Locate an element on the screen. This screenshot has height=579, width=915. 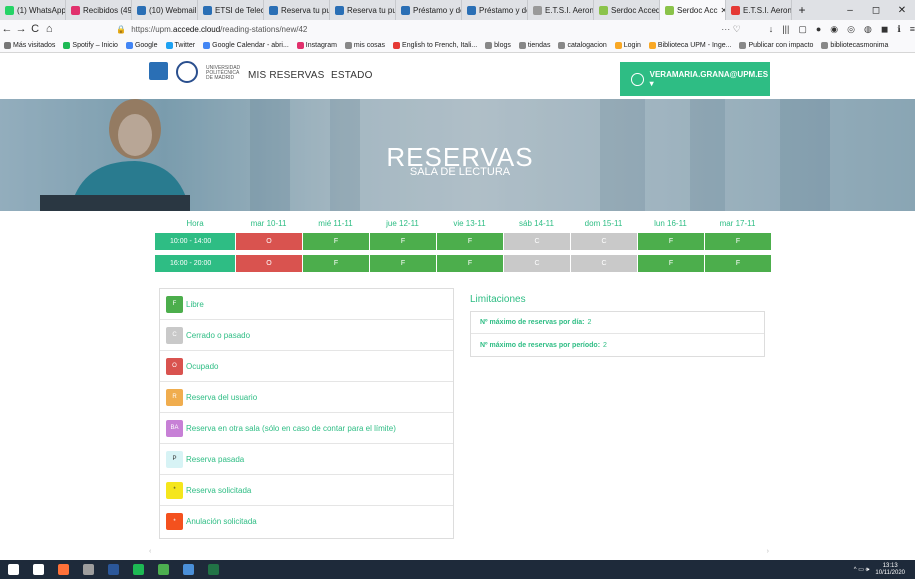
schedule-row: 16:00 - 20:00 O F F F C C F F is located at coordinates (463, 263).